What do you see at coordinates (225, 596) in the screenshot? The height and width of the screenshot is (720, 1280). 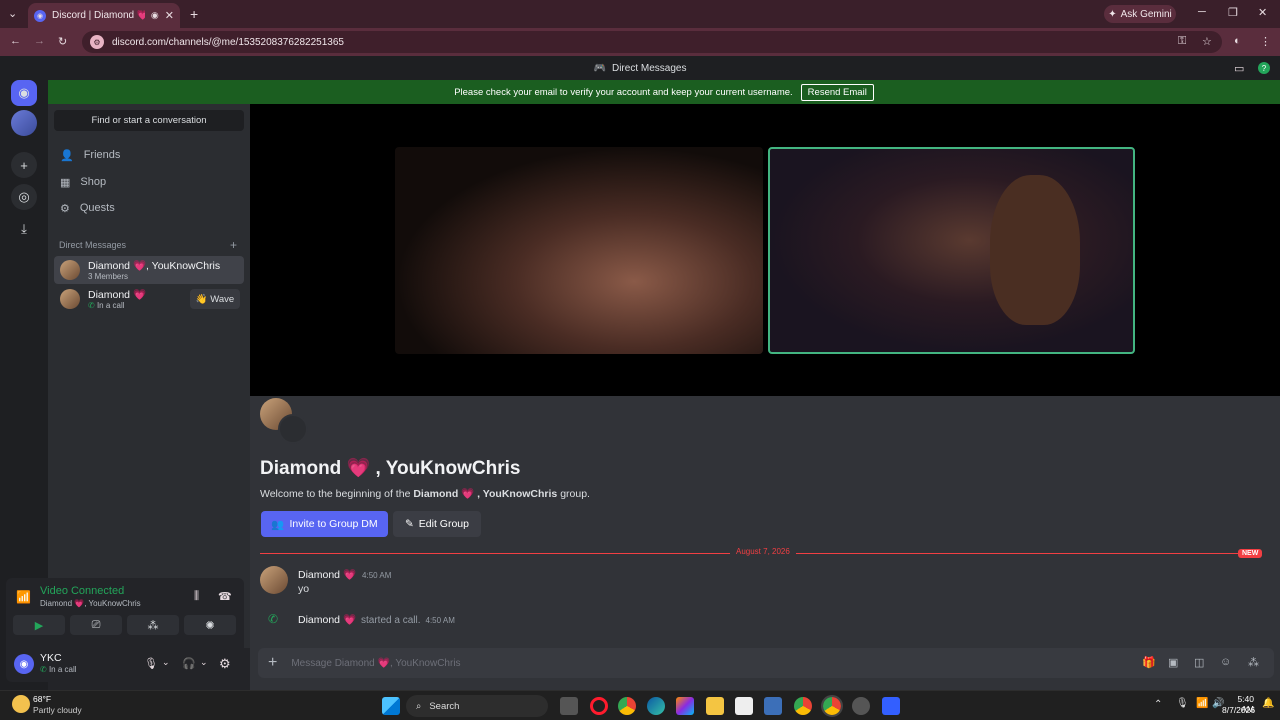 I see `disconnect-icon: ☎` at bounding box center [225, 596].